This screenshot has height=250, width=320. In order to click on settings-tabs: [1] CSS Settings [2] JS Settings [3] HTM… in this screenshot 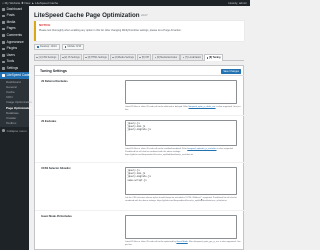, I will do `click(139, 57)`.